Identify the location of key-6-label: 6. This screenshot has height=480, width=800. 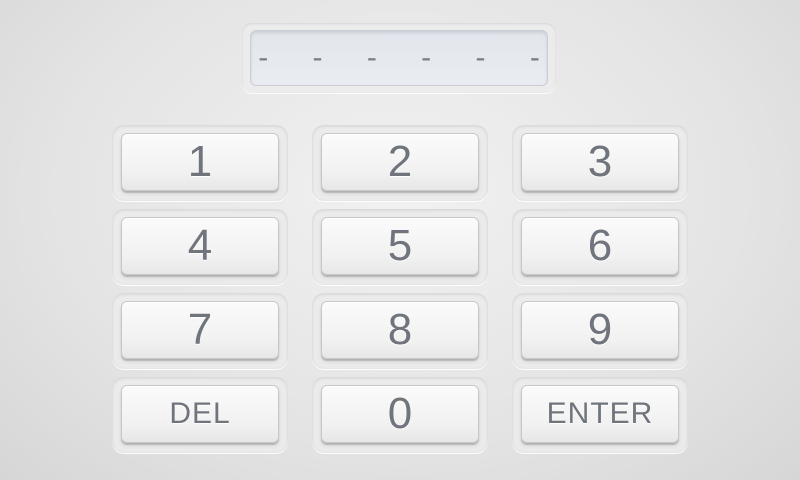
(600, 245).